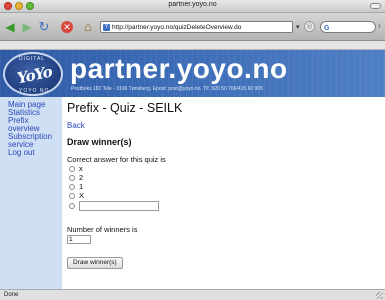 The width and height of the screenshot is (385, 300). I want to click on window-title: partner.yoyo.no, so click(192, 4).